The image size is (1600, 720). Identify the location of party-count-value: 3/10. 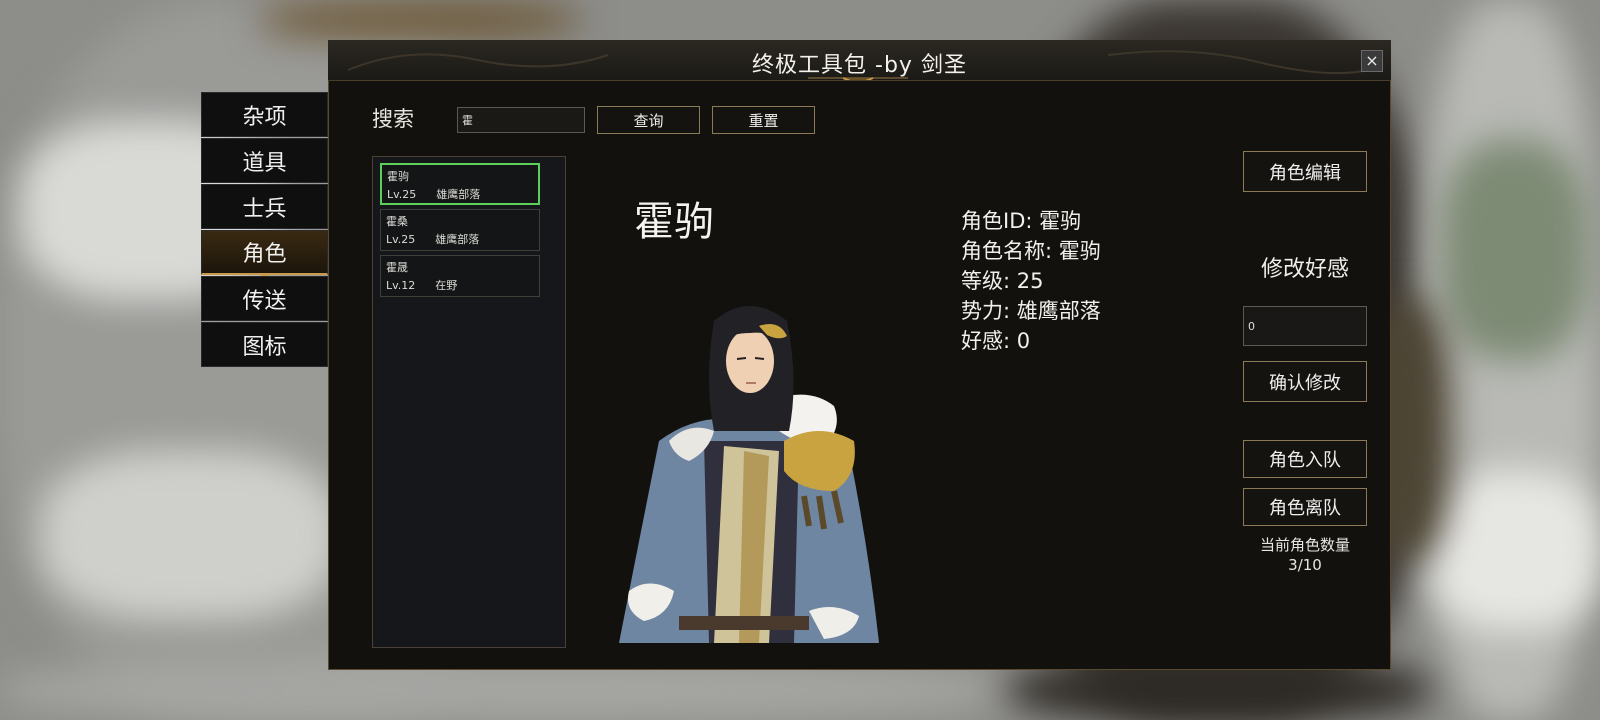
(1305, 565).